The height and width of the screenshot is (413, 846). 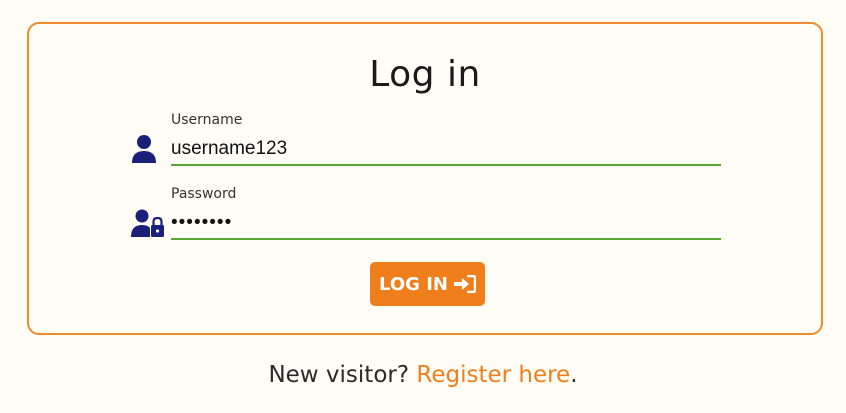 What do you see at coordinates (493, 375) in the screenshot?
I see `register-link: Register here` at bounding box center [493, 375].